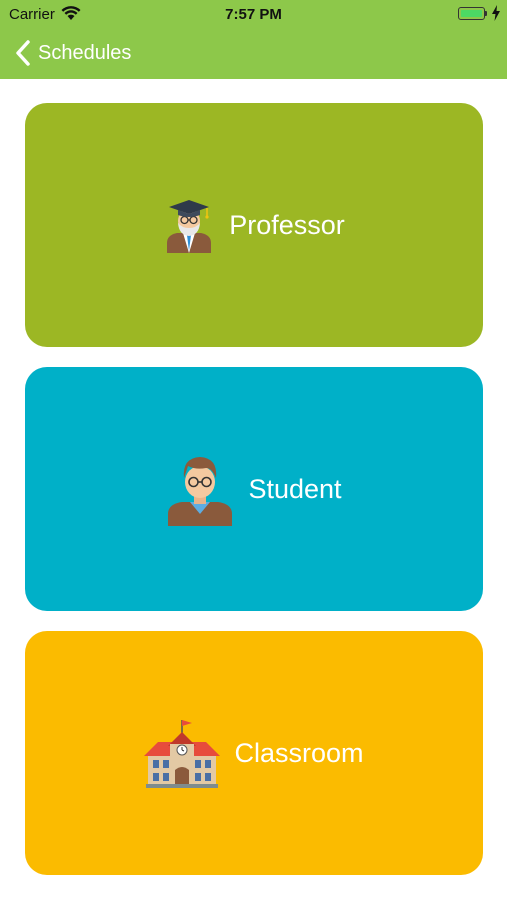 This screenshot has width=507, height=900. I want to click on navigation-bar: Carrier 7:57 PM Schedules, so click(253, 39).